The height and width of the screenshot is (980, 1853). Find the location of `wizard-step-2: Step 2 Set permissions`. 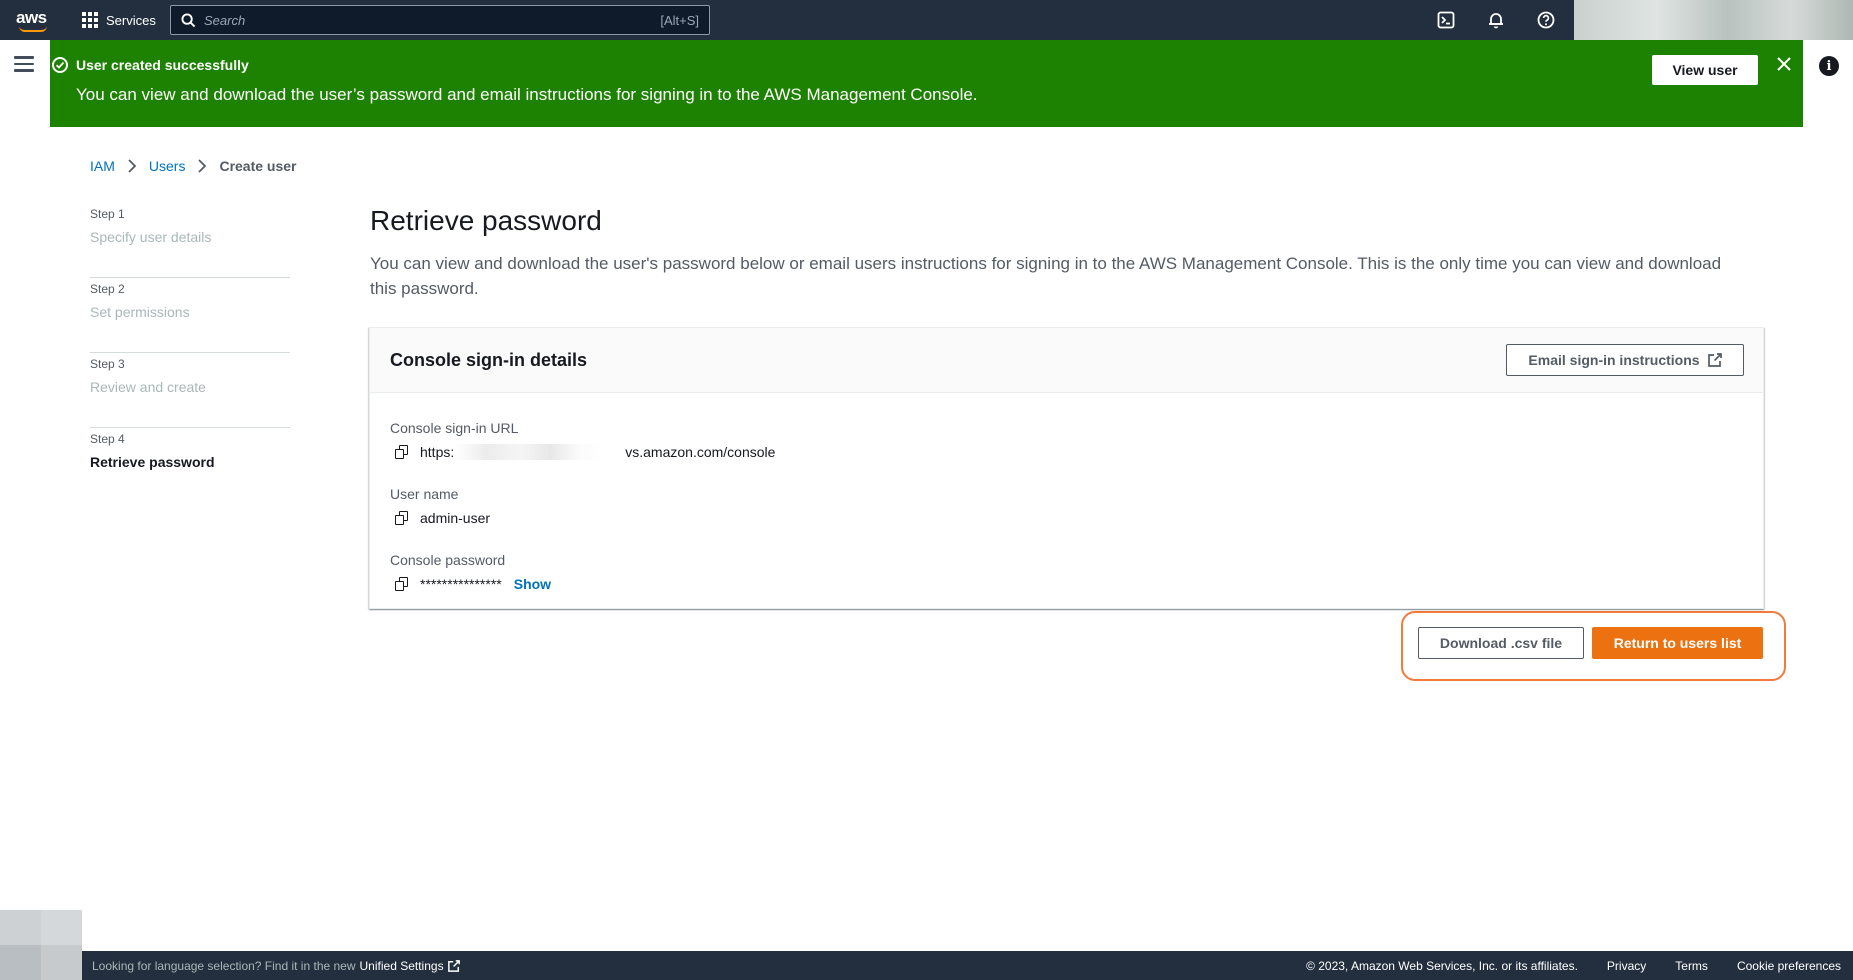

wizard-step-2: Step 2 Set permissions is located at coordinates (190, 315).